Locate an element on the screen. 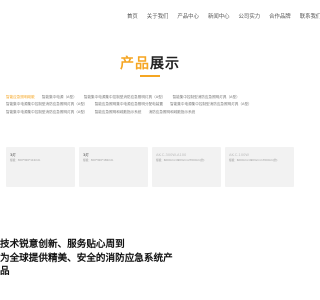 The height and width of the screenshot is (300, 320). nav-item-home: 首页 is located at coordinates (132, 17).